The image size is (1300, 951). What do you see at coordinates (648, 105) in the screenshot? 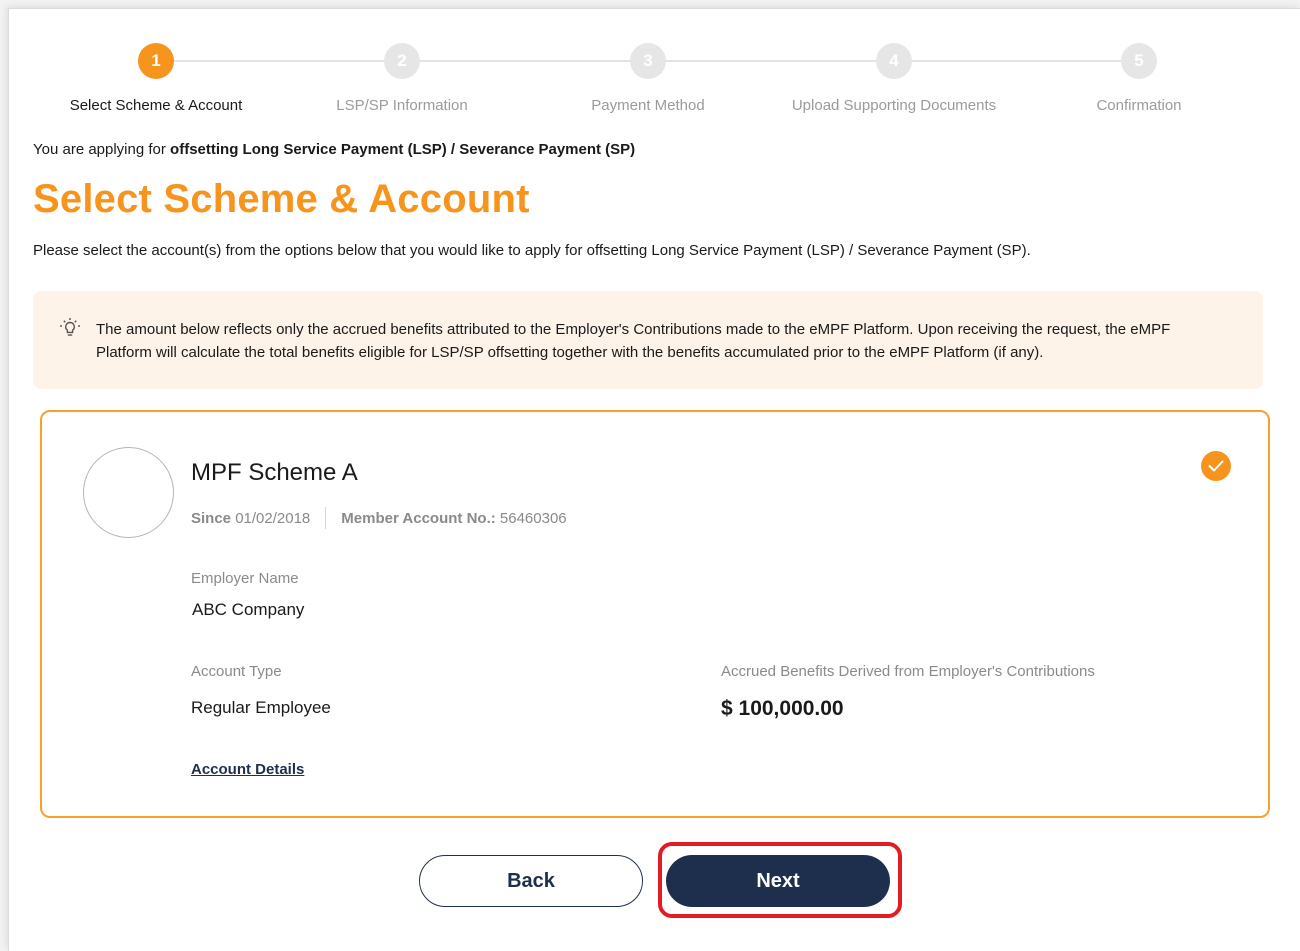
I see `step-3-label: Payment Method` at bounding box center [648, 105].